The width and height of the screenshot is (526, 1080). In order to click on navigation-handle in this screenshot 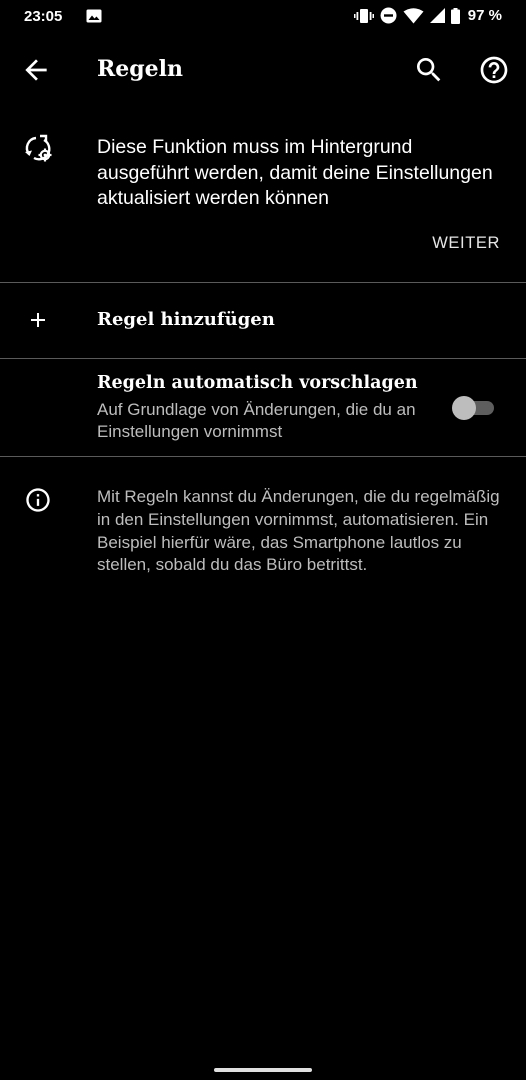, I will do `click(263, 1070)`.